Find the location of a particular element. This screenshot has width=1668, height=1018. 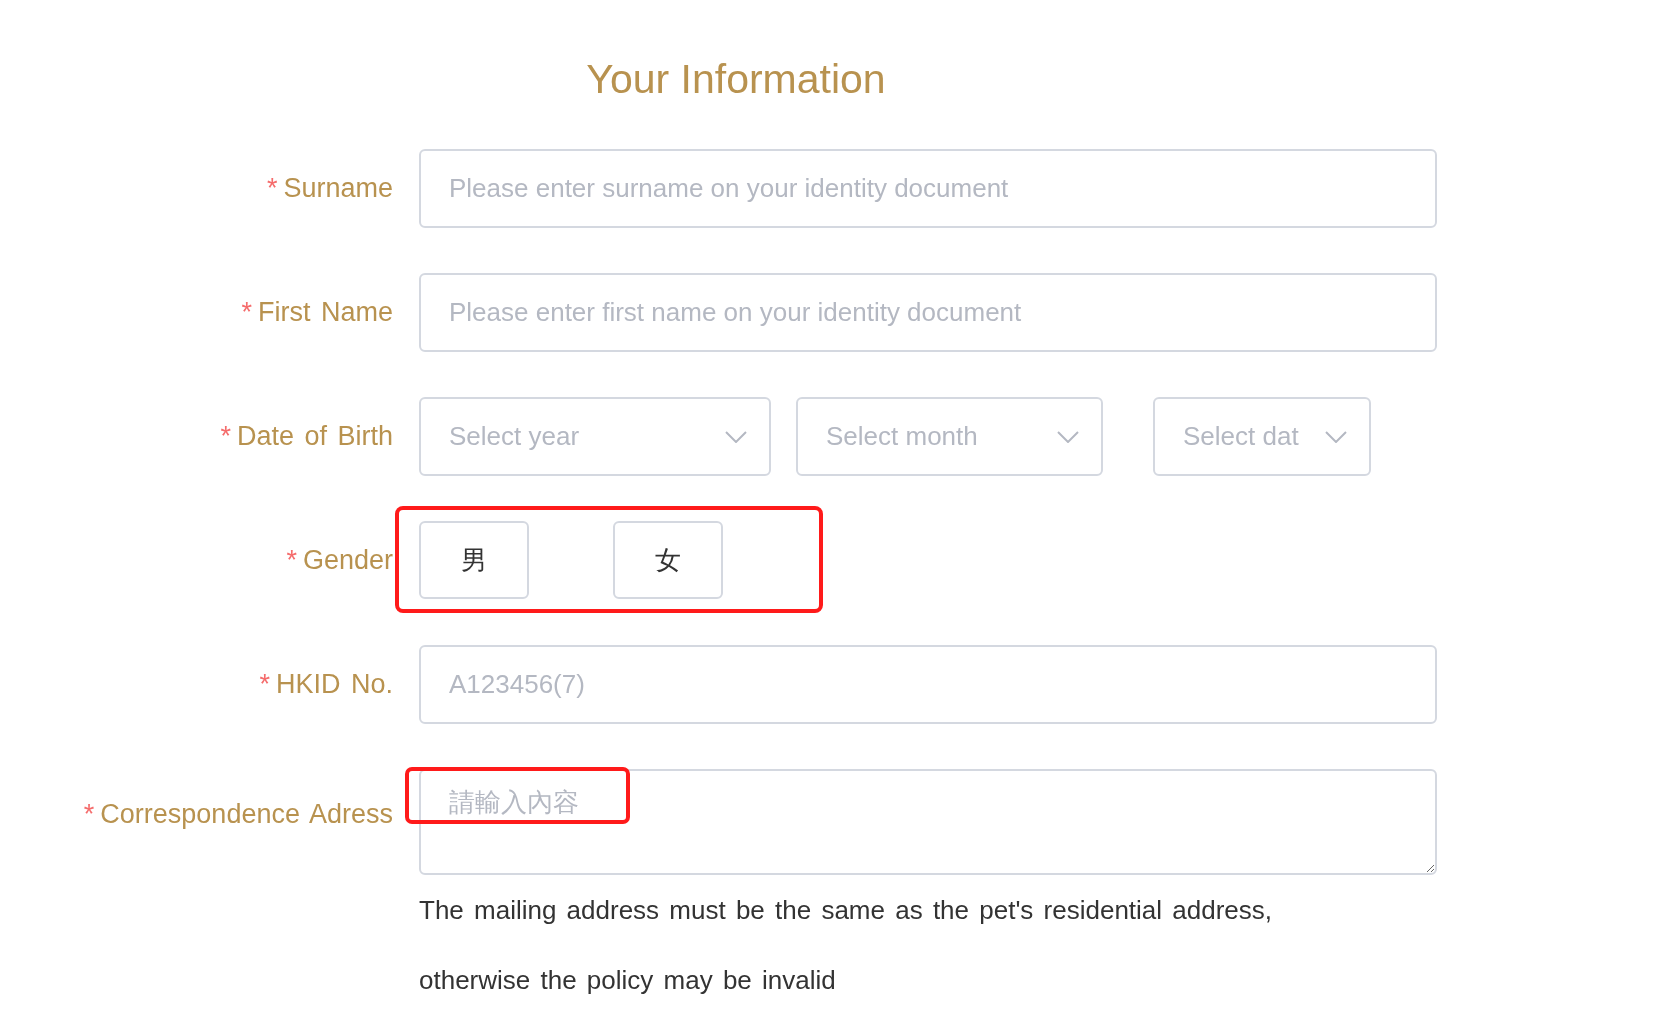

label-text: HKID No. is located at coordinates (334, 684).